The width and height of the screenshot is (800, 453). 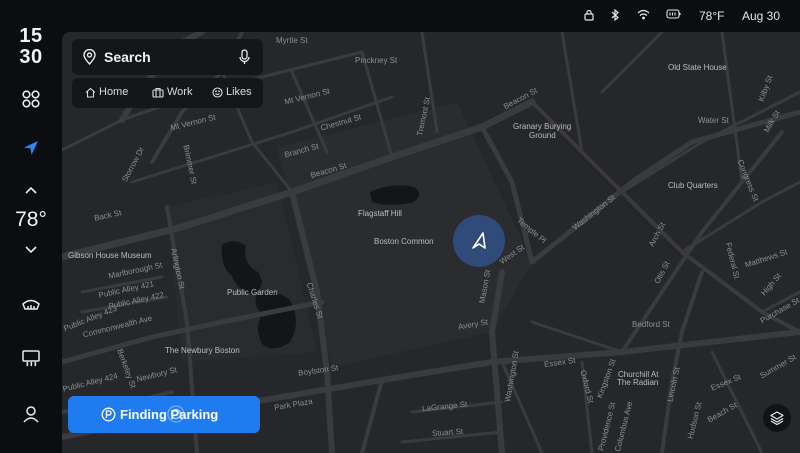 I want to click on chevron-down-icon, so click(x=31, y=250).